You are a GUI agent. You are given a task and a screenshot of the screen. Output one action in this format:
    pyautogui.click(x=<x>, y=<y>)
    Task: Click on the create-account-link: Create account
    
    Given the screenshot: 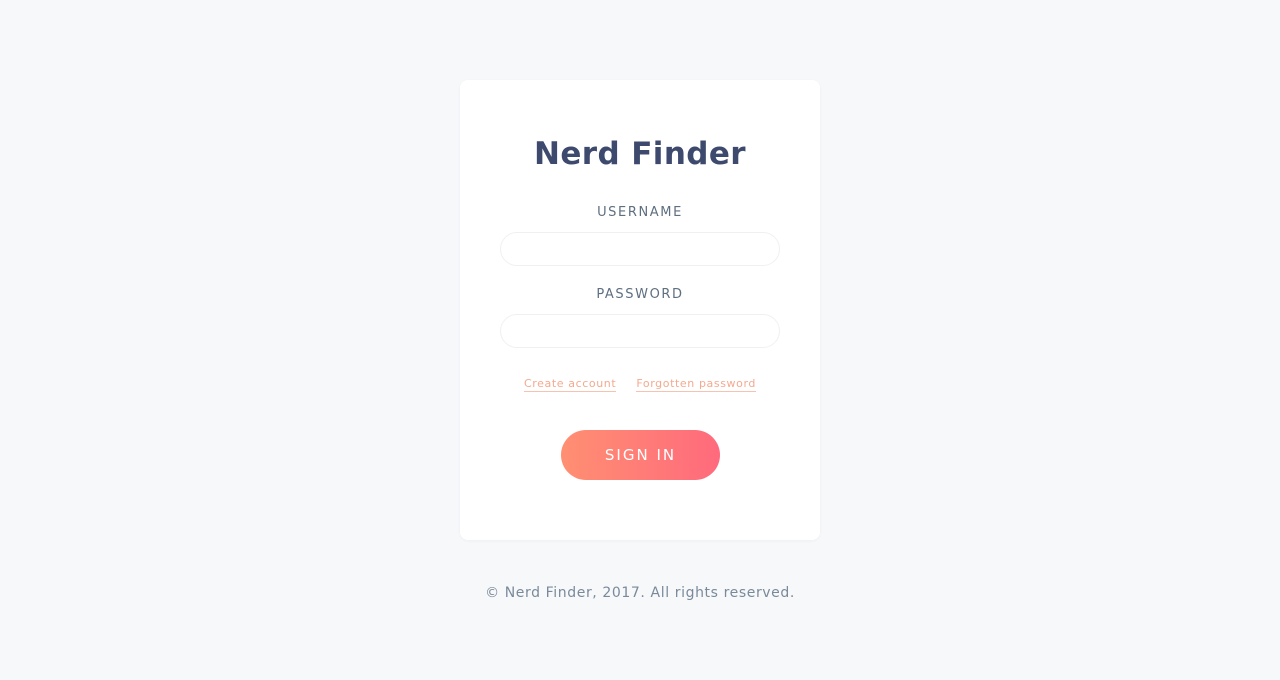 What is the action you would take?
    pyautogui.click(x=570, y=384)
    